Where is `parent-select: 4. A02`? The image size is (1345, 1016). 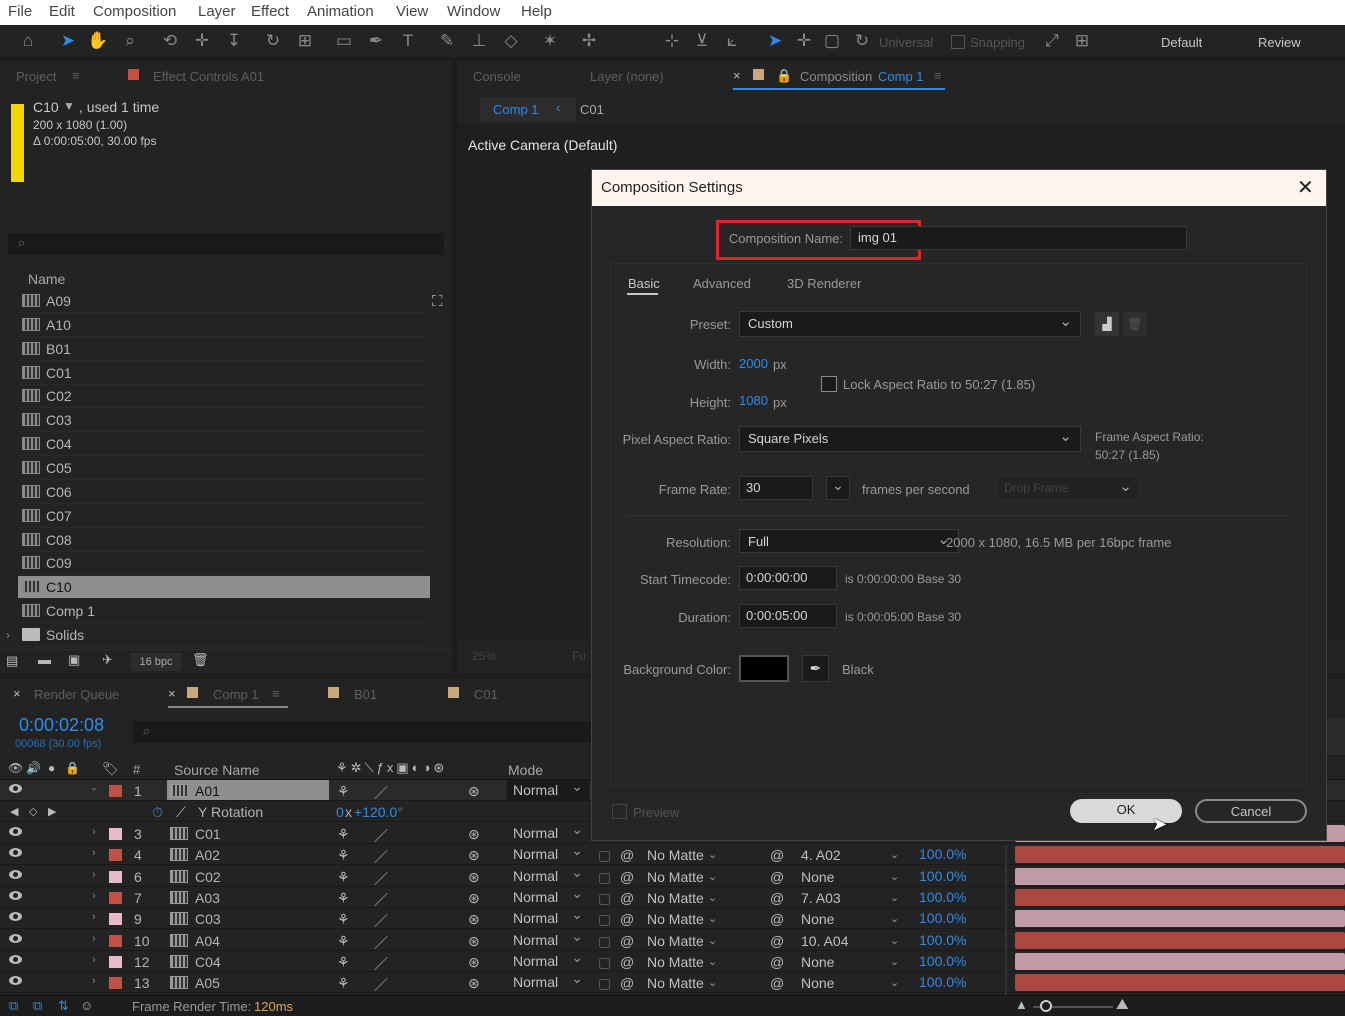
parent-select: 4. A02 is located at coordinates (821, 855).